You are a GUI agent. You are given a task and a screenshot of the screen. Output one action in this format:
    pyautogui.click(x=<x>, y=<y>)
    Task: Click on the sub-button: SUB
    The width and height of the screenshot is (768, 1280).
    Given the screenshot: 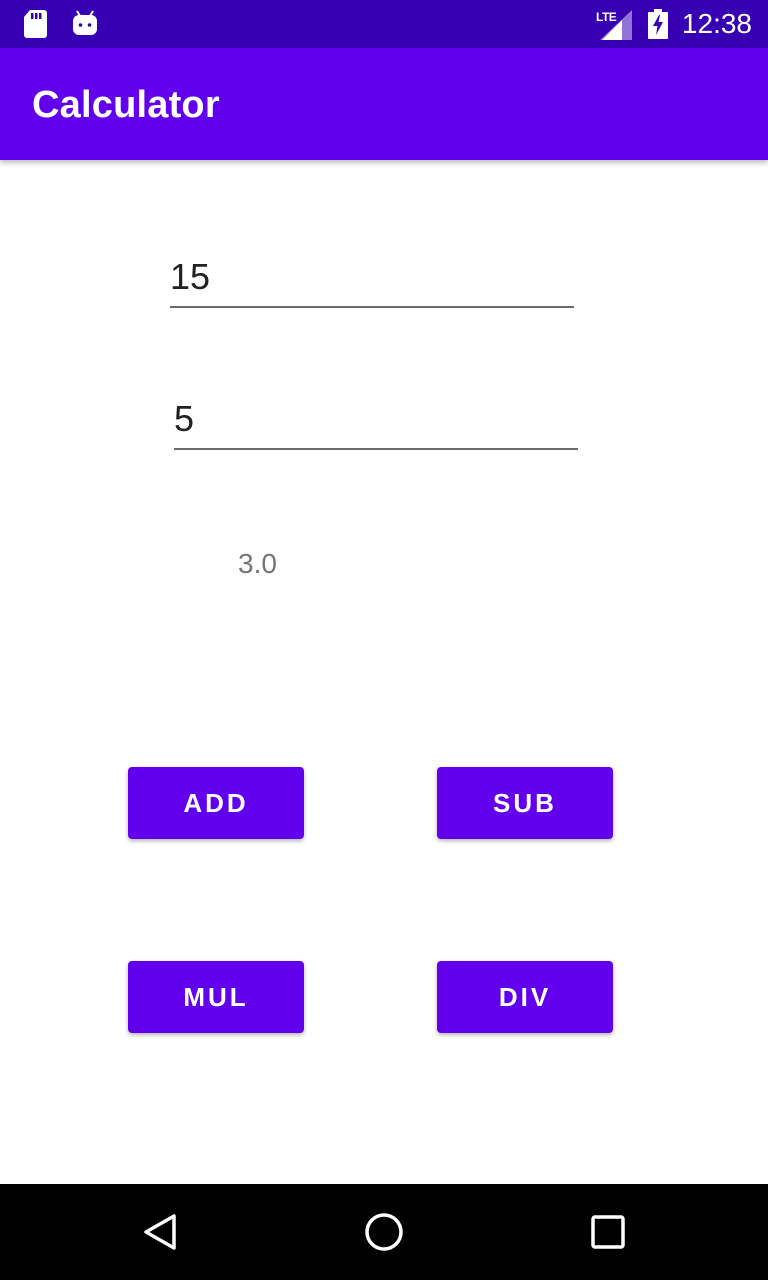 What is the action you would take?
    pyautogui.click(x=525, y=803)
    